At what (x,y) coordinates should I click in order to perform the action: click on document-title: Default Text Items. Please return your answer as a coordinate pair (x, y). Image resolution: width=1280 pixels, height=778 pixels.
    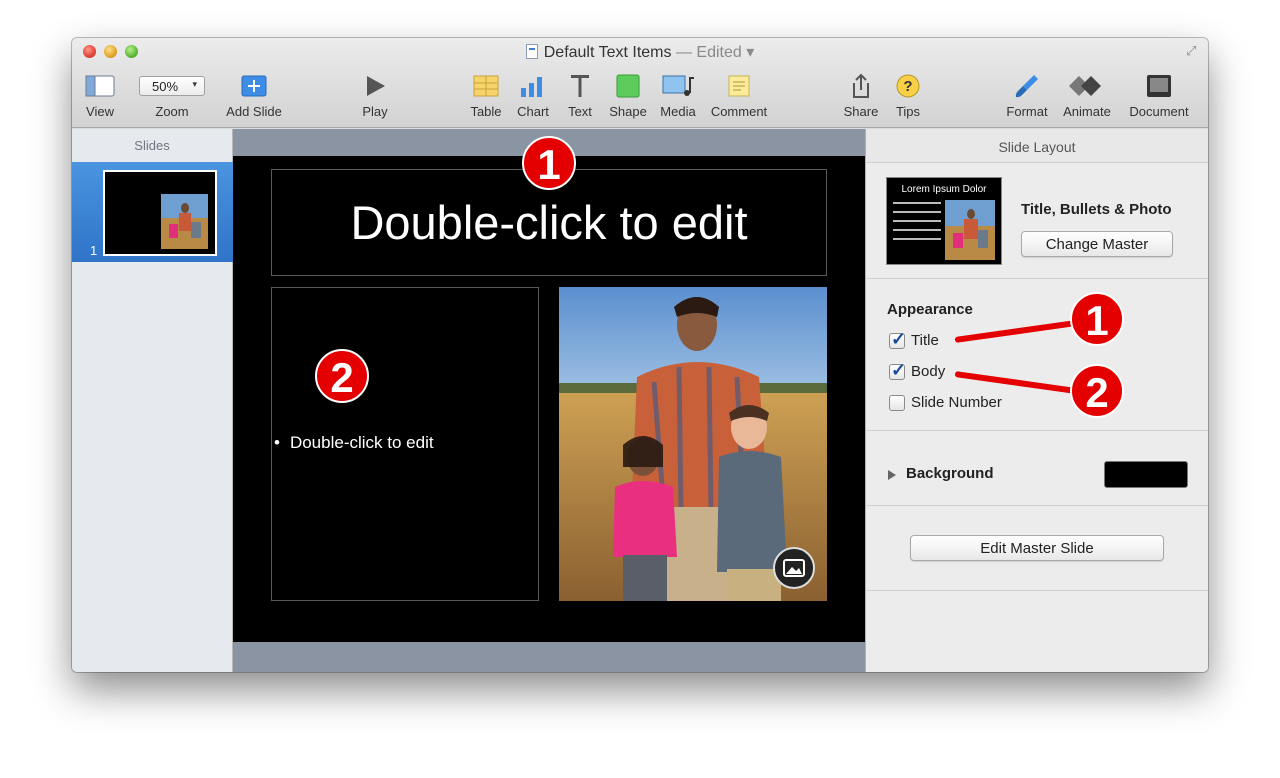
    Looking at the image, I should click on (607, 52).